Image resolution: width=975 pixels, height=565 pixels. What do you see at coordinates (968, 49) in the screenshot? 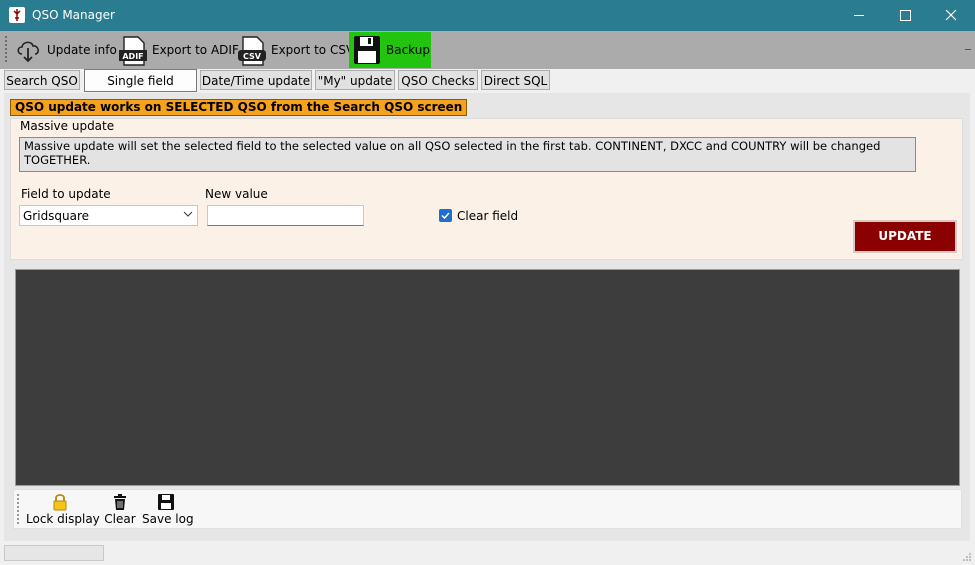
I see `toolbar-overflow` at bounding box center [968, 49].